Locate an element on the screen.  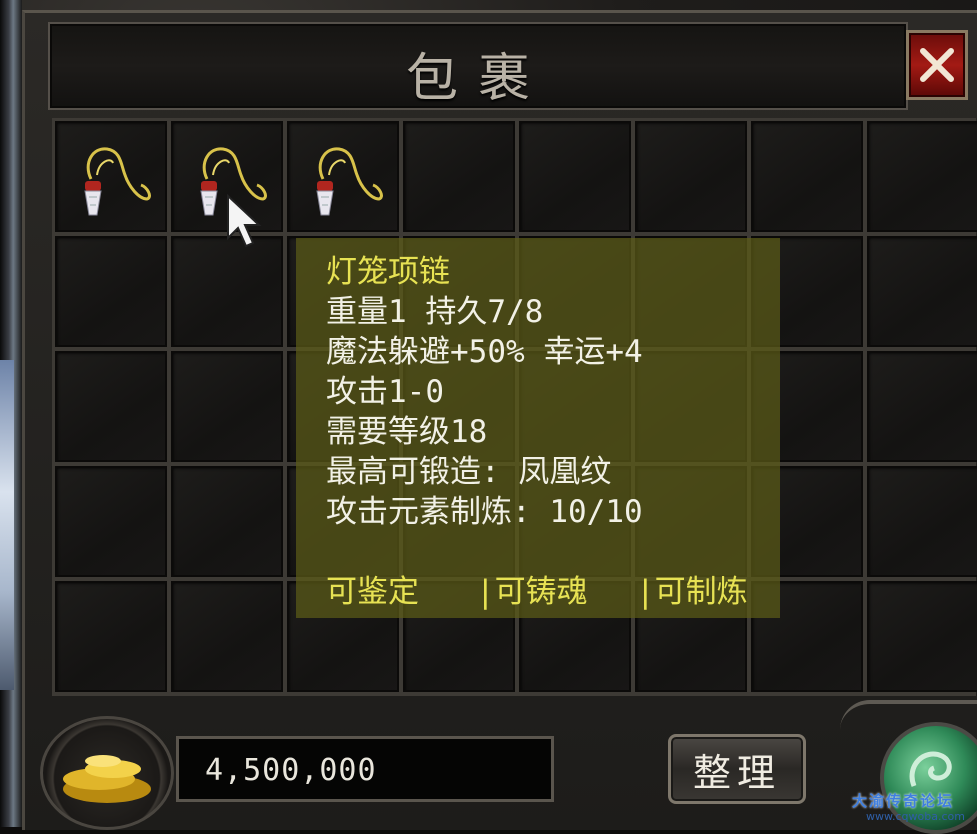
tooltip-flags: 可鉴定 |可铸魂 |可制炼 is located at coordinates (553, 592).